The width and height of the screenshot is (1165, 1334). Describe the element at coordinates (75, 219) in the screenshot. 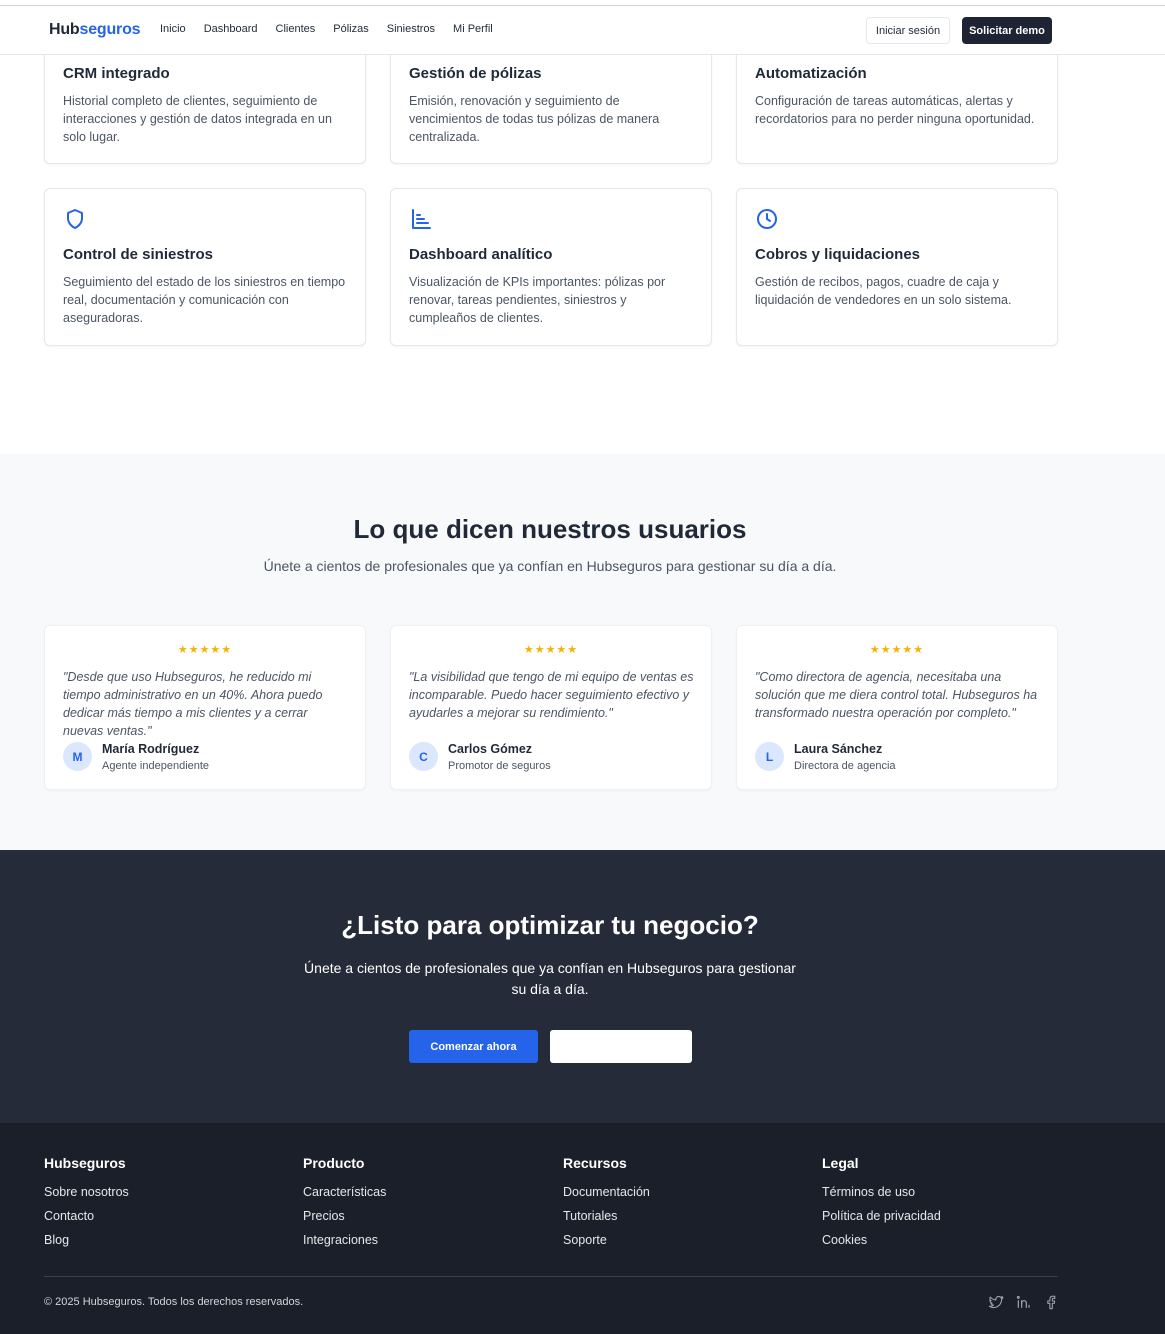

I see `shield-icon` at that location.